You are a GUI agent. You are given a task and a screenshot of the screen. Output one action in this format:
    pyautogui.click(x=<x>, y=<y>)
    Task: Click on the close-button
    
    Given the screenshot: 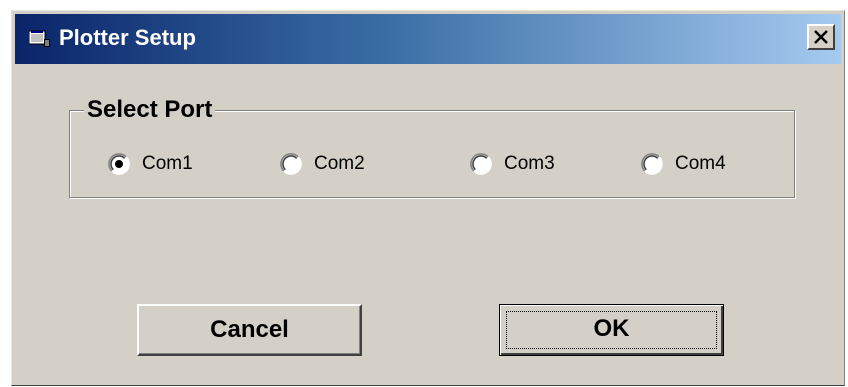 What is the action you would take?
    pyautogui.click(x=821, y=37)
    